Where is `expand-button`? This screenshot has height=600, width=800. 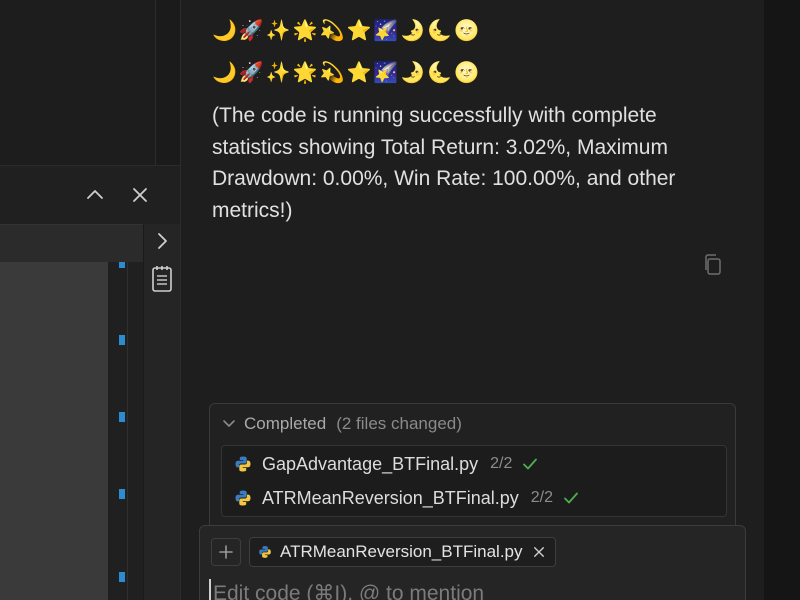
expand-button is located at coordinates (162, 241).